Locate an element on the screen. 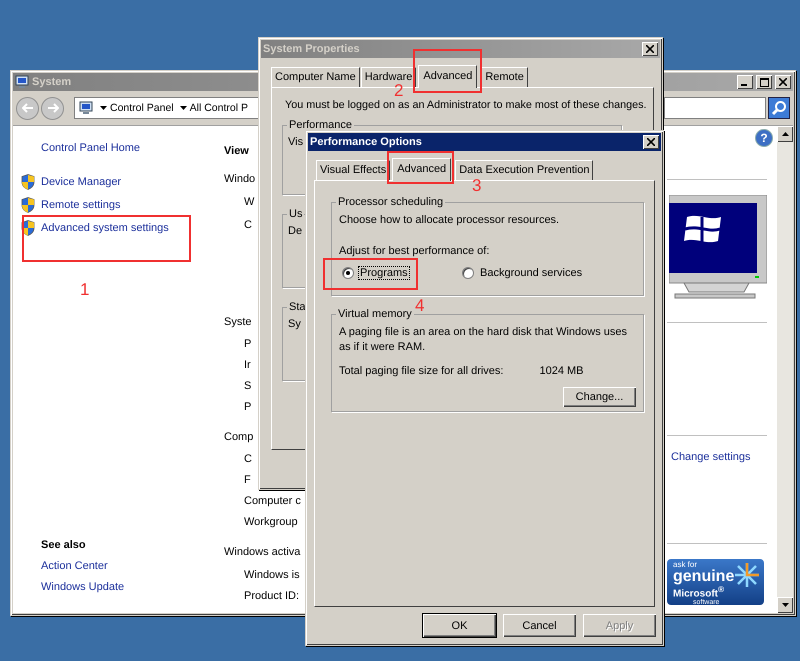  tab: Computer Name is located at coordinates (315, 77).